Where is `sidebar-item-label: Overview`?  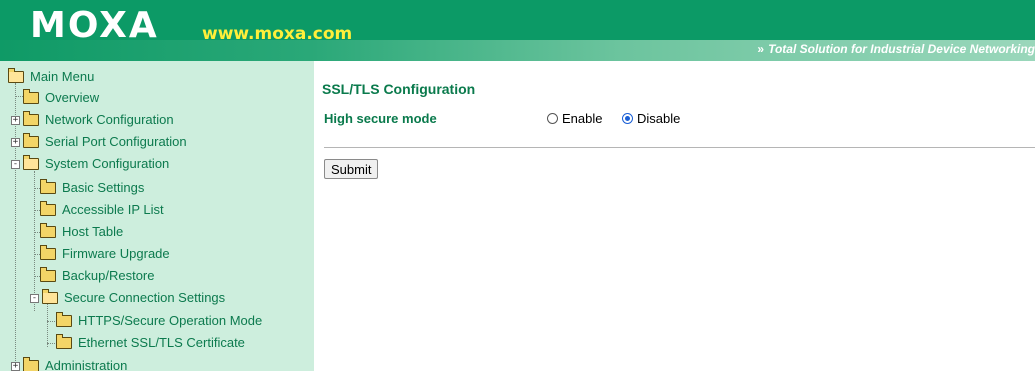
sidebar-item-label: Overview is located at coordinates (72, 97).